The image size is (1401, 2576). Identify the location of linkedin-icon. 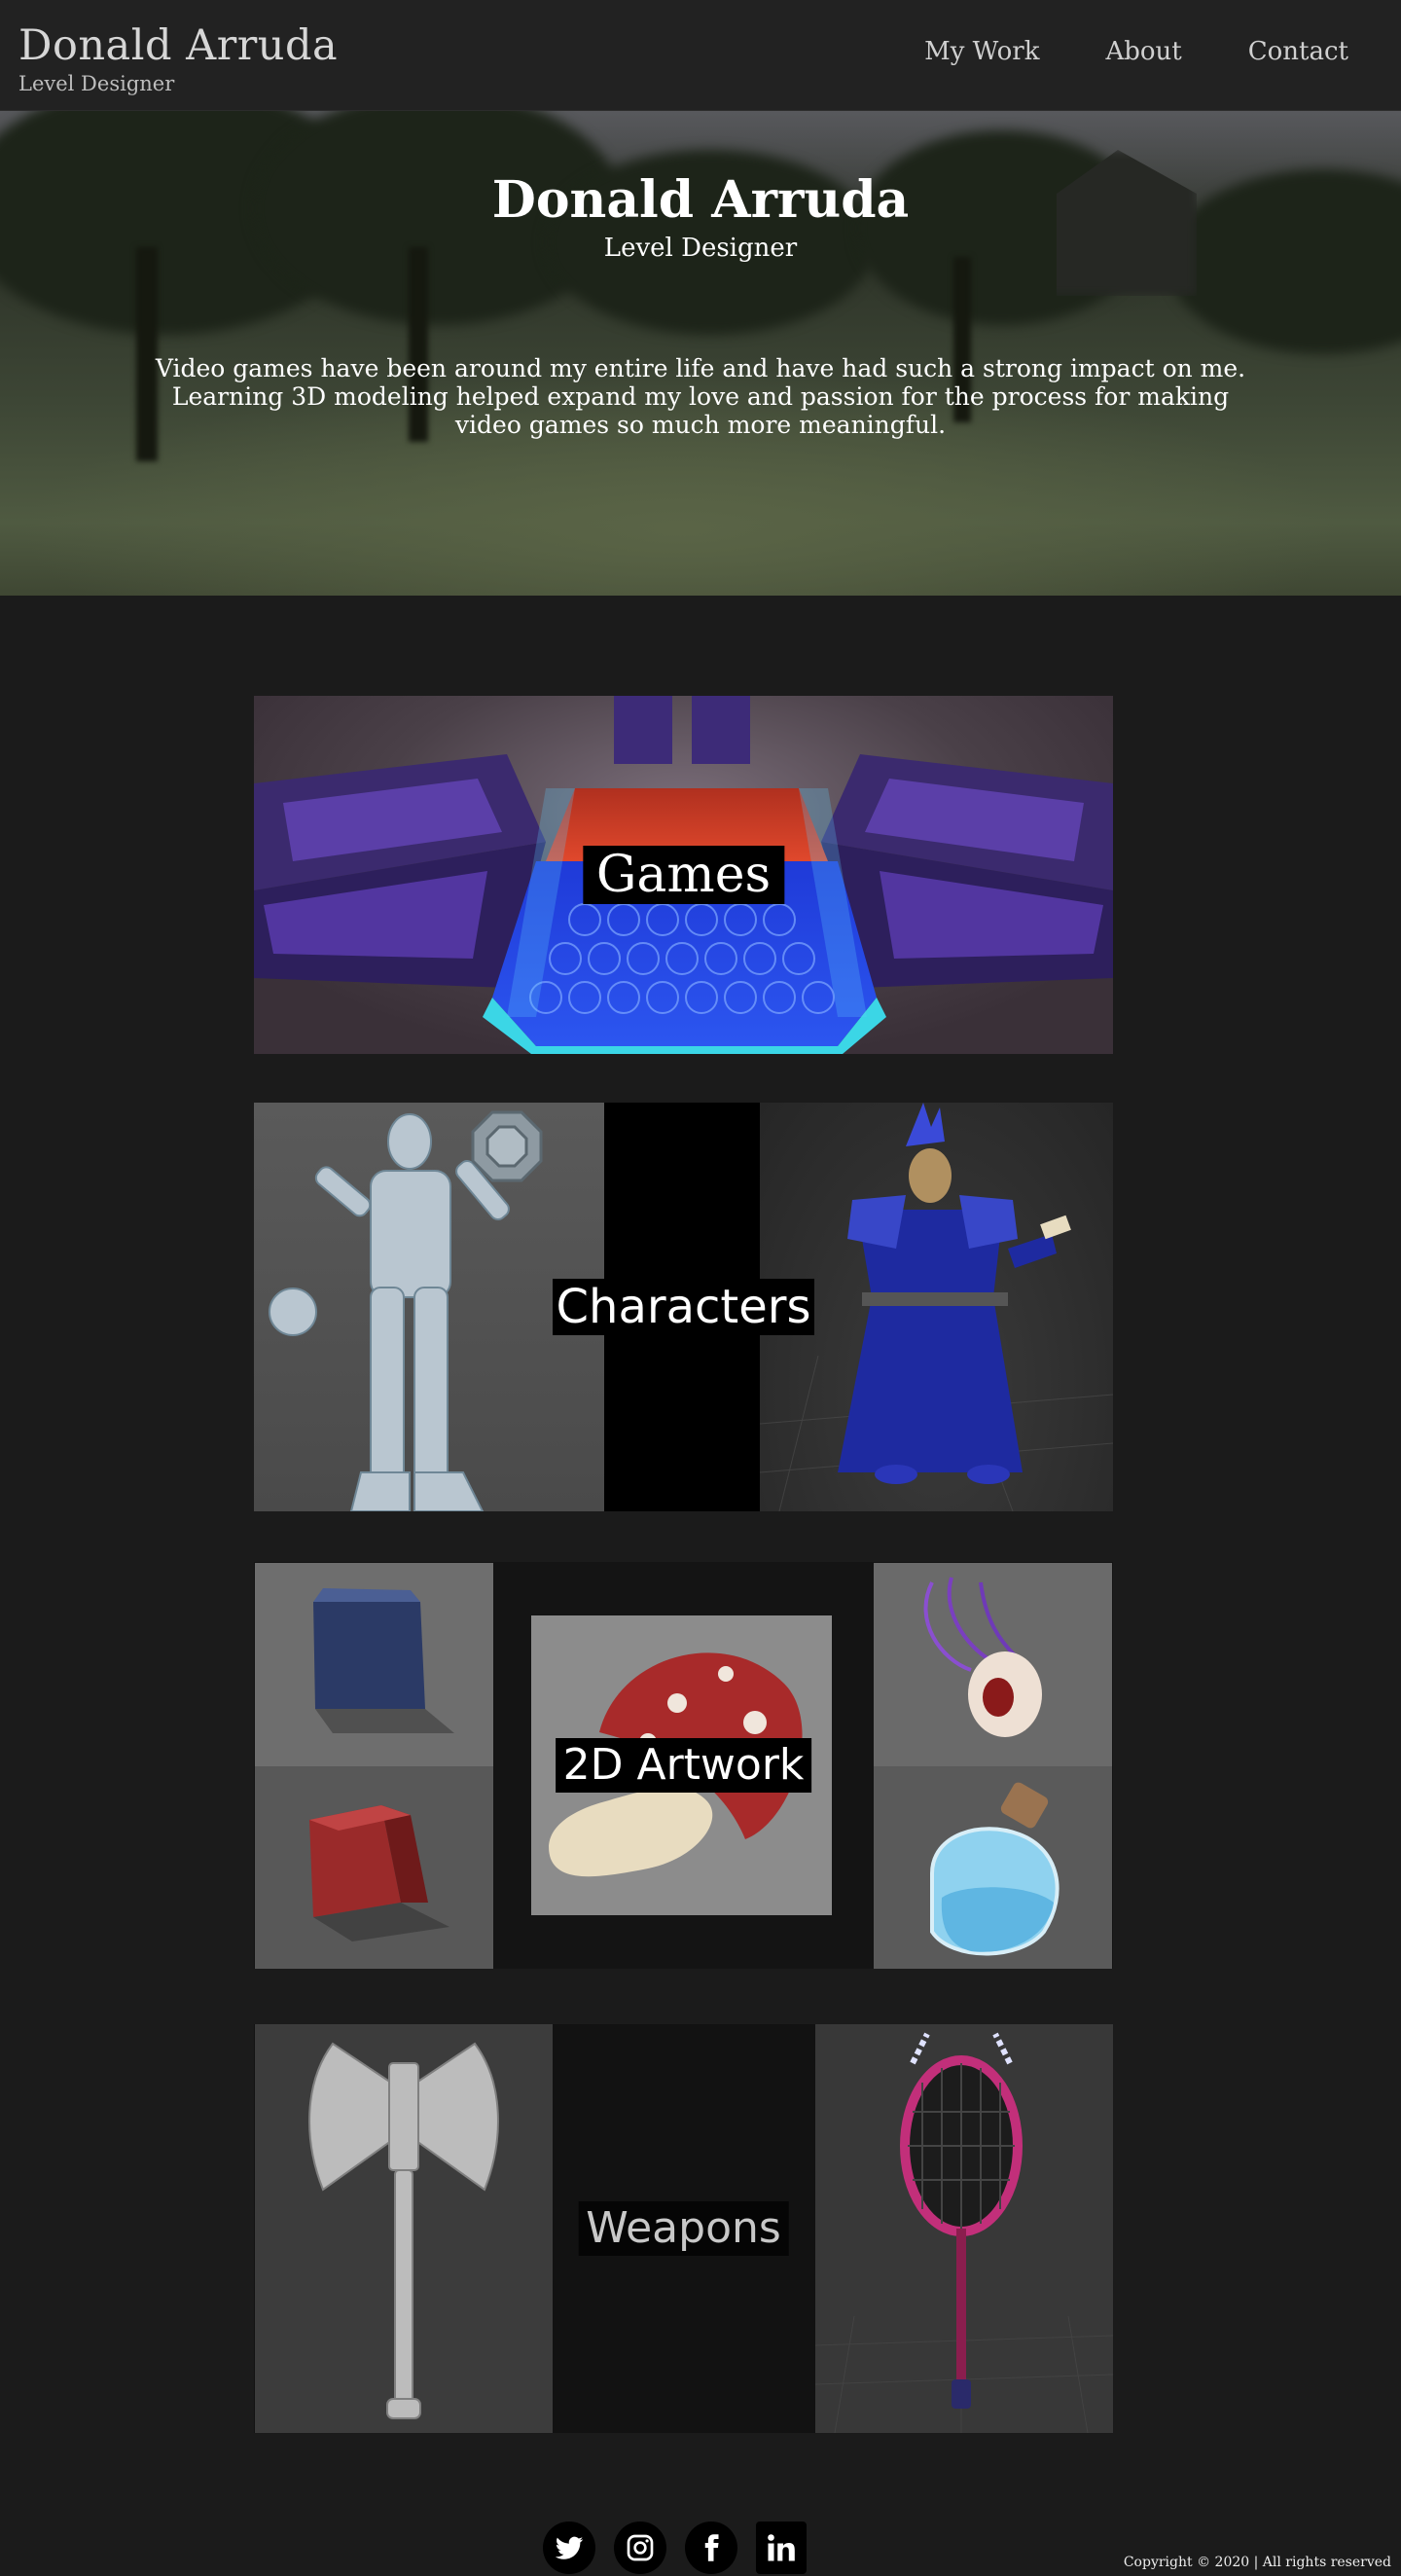
(781, 2547).